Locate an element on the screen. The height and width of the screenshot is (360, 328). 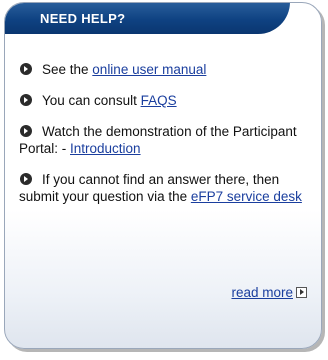
list-item: See the online user manual is located at coordinates (165, 69).